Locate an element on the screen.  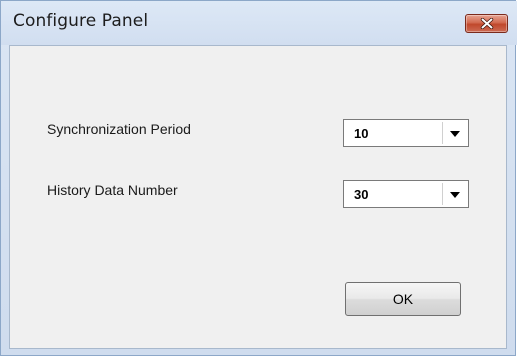
window-title: Configure Panel is located at coordinates (81, 21).